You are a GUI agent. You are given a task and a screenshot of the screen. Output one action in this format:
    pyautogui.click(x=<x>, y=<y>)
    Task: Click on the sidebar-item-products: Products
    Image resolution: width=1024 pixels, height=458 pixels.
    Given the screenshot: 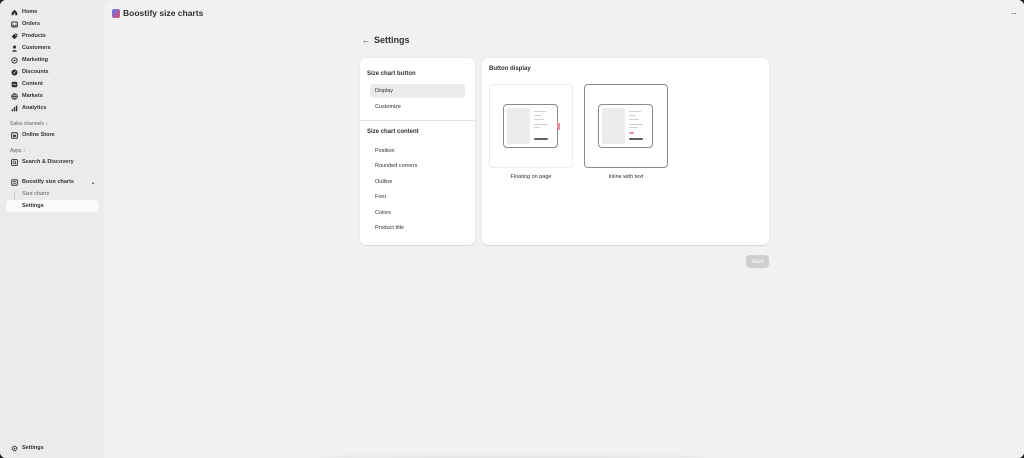 What is the action you would take?
    pyautogui.click(x=52, y=36)
    